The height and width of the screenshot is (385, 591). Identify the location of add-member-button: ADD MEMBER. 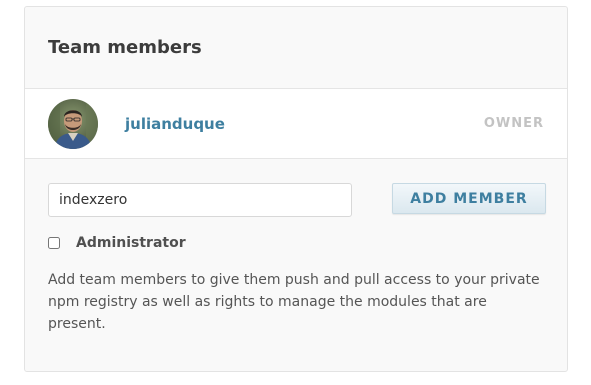
(469, 198).